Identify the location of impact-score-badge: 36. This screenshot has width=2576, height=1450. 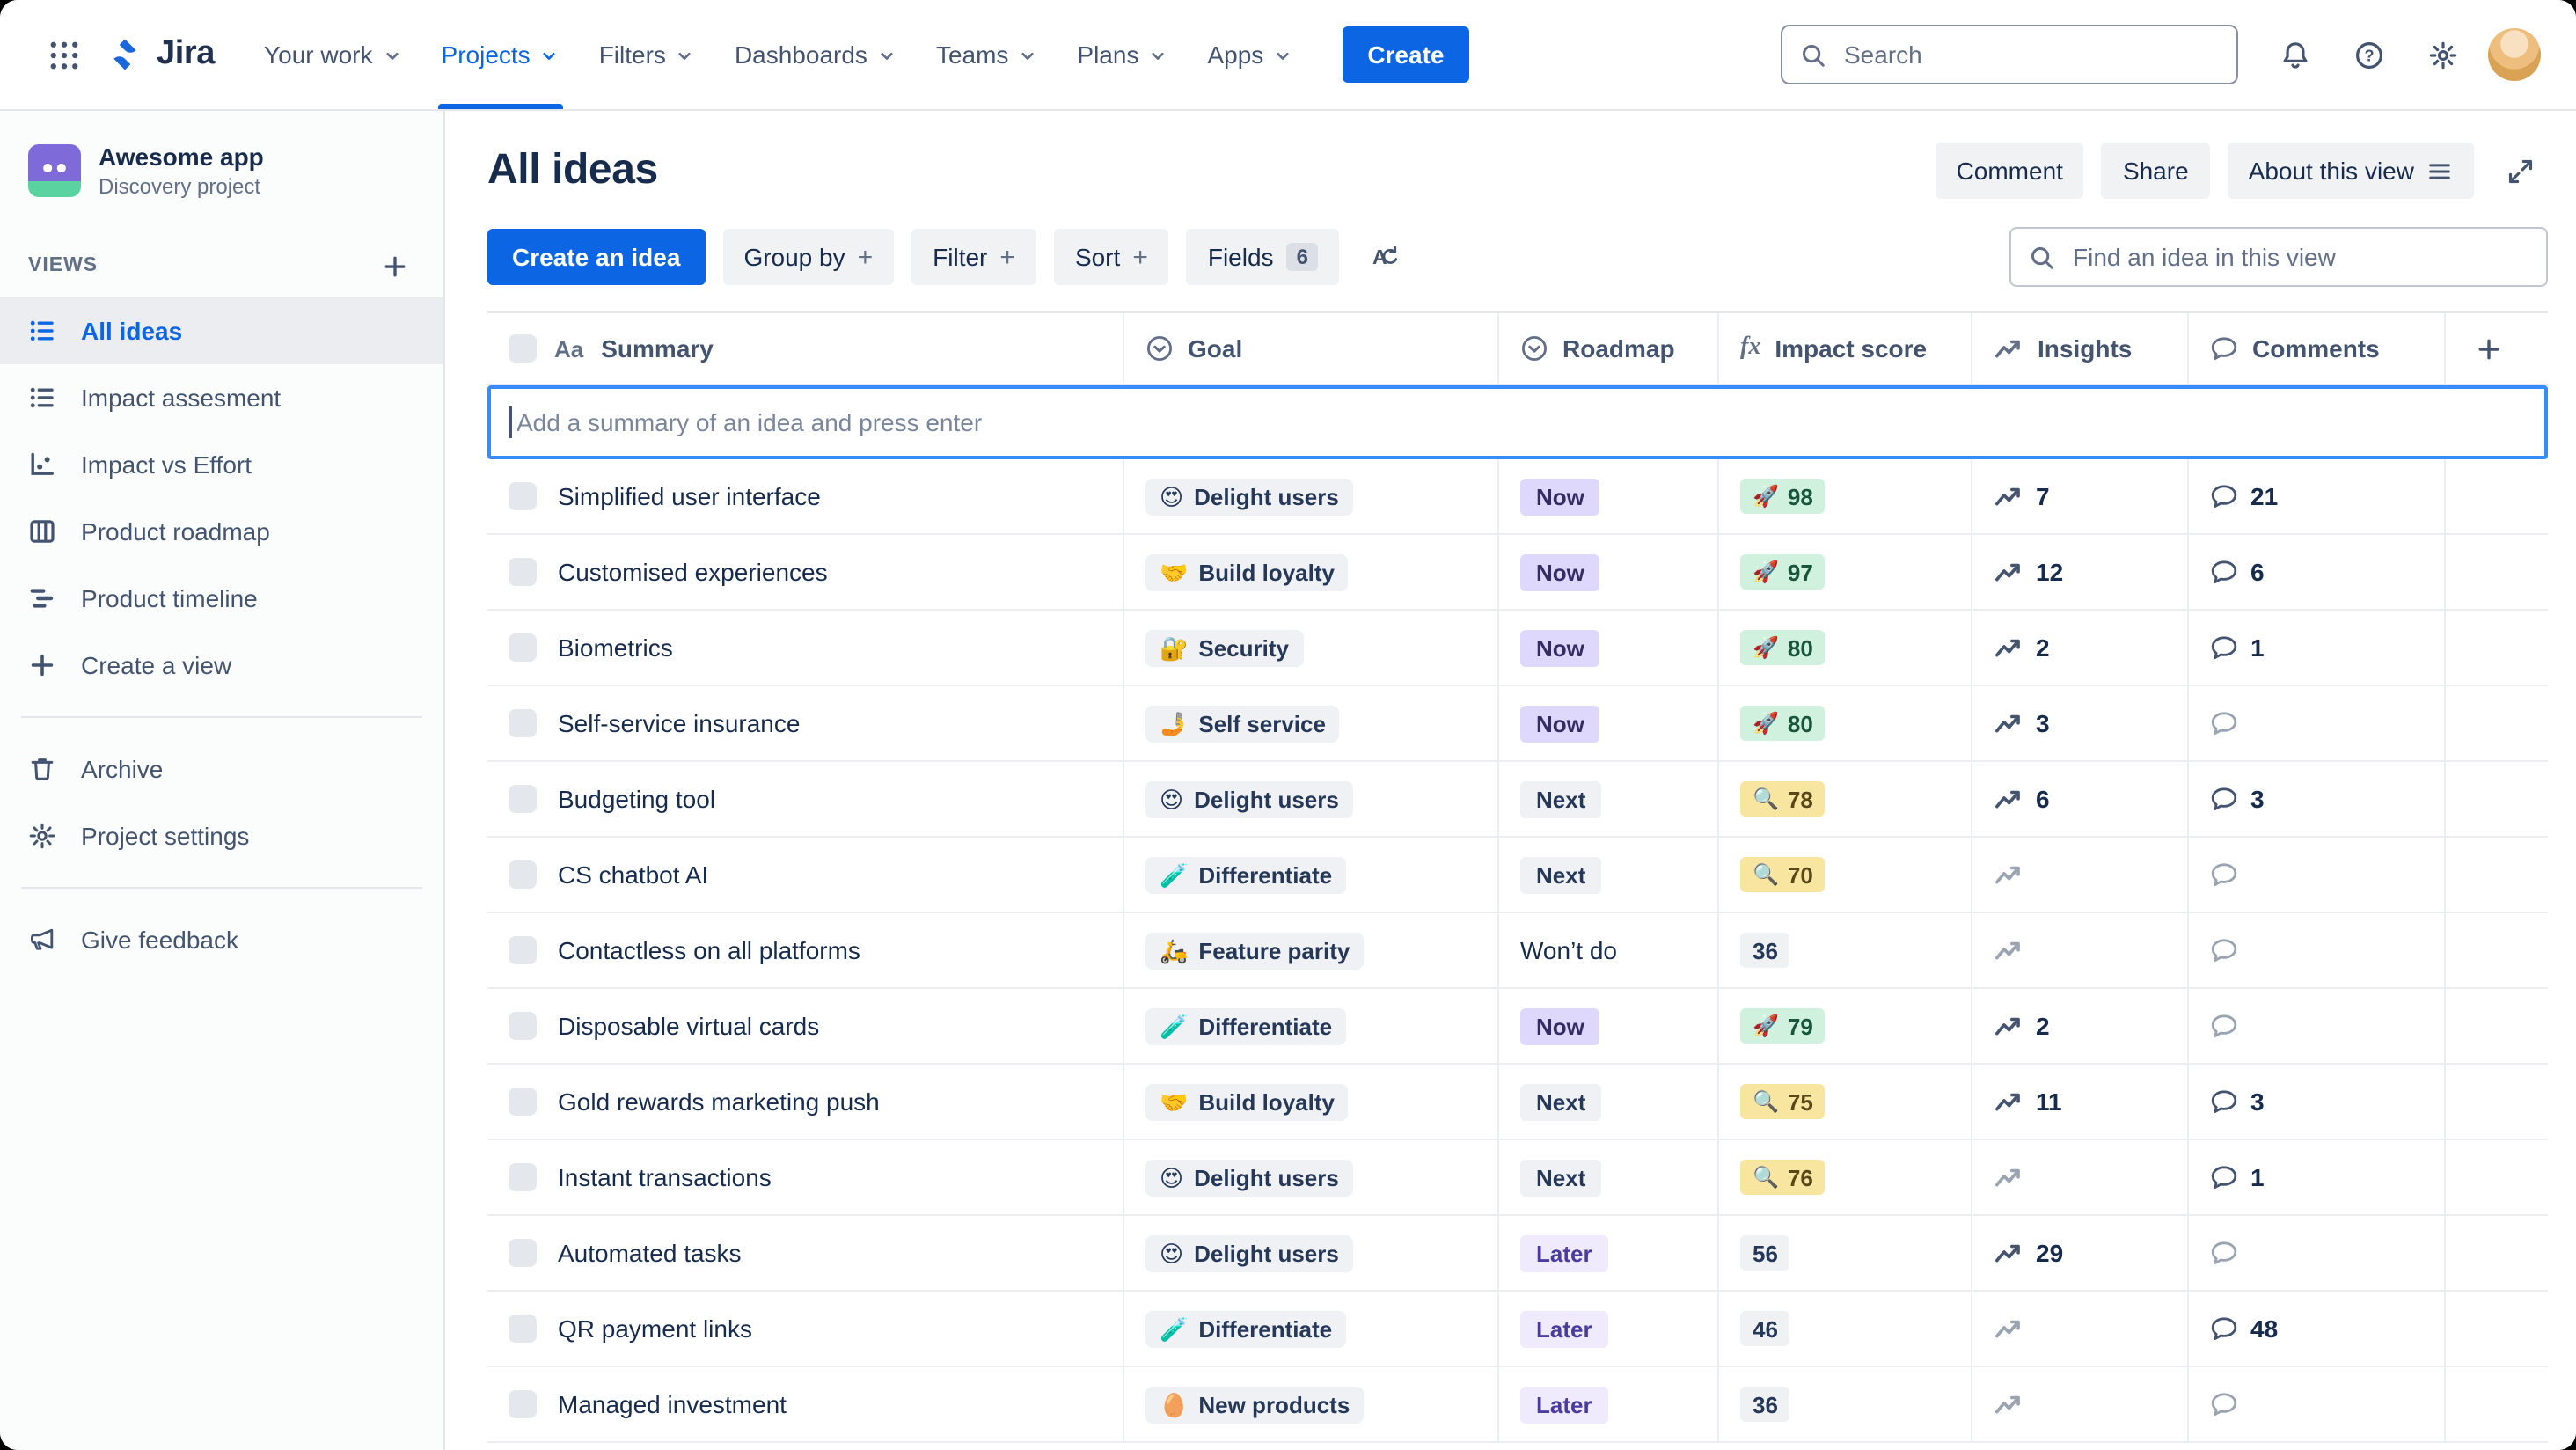
(1765, 950).